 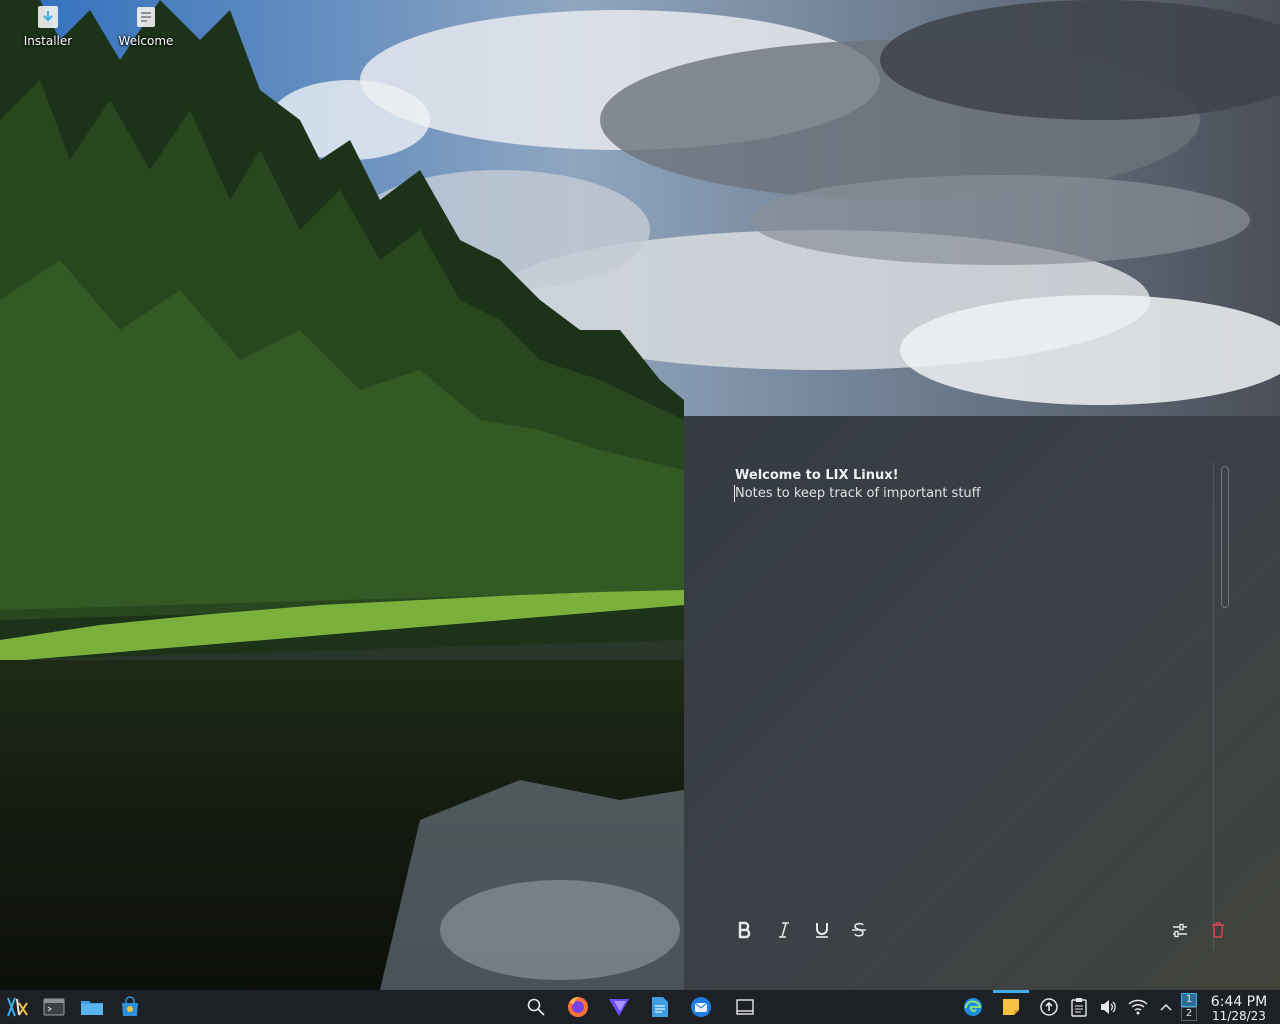 I want to click on wifi-icon, so click(x=1138, y=1007).